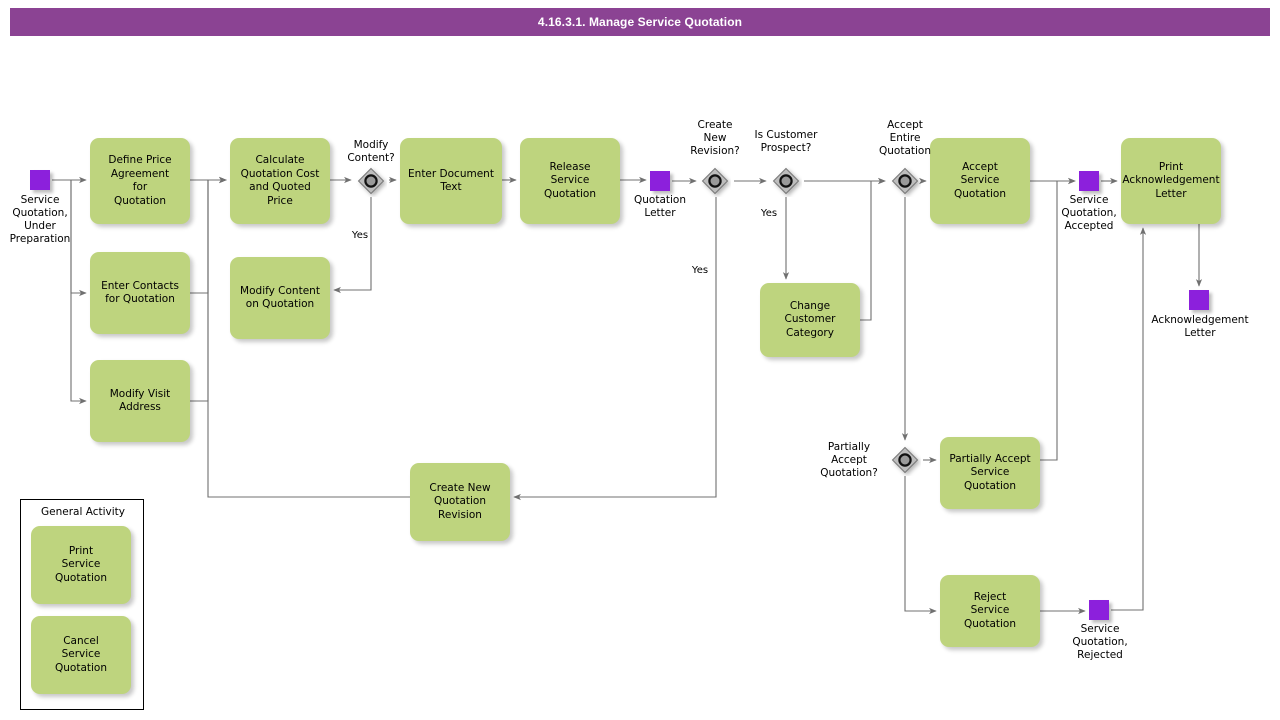 The image size is (1280, 720). Describe the element at coordinates (990, 611) in the screenshot. I see `reject-service-quotation: Reject Service Quotation` at that location.